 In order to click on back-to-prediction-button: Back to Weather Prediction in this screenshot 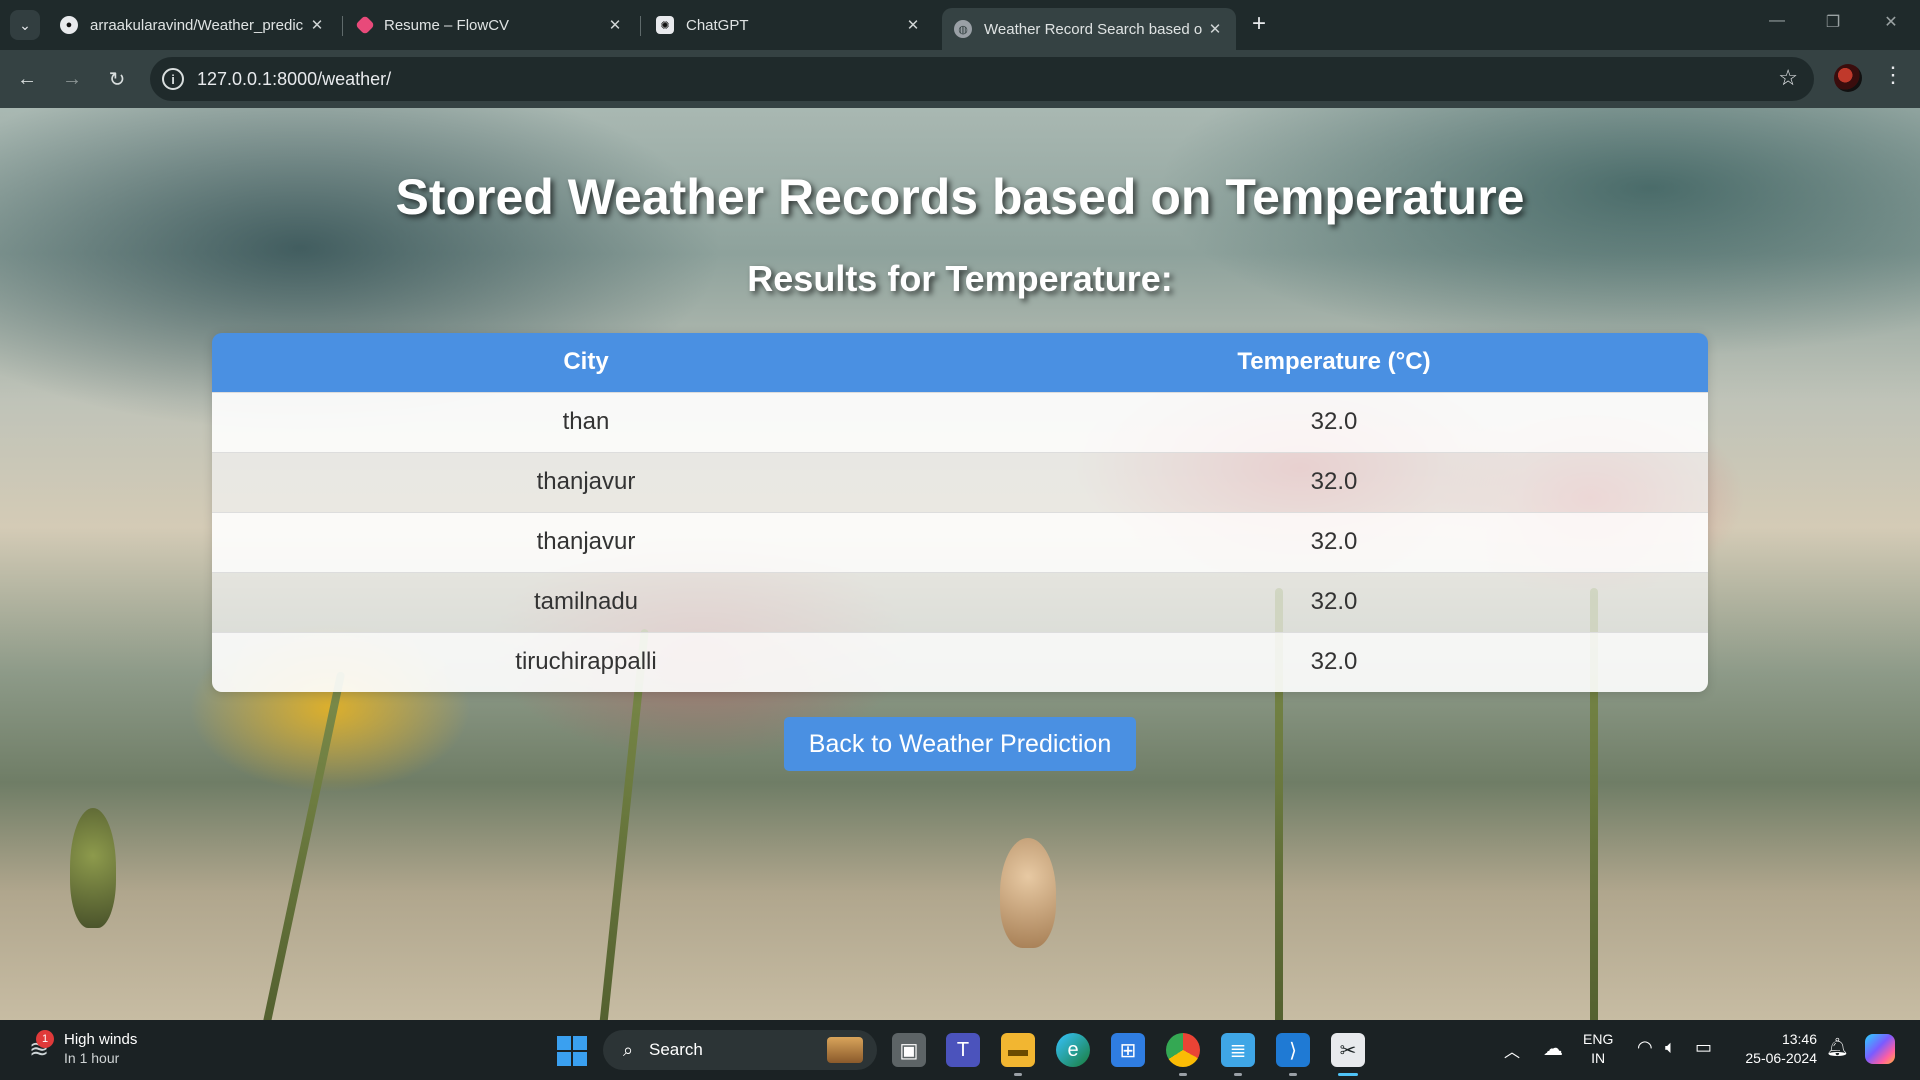, I will do `click(960, 744)`.